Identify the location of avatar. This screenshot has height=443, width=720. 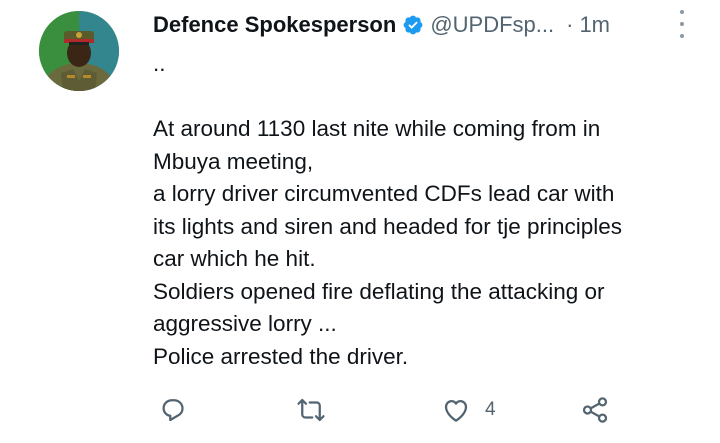
(79, 51).